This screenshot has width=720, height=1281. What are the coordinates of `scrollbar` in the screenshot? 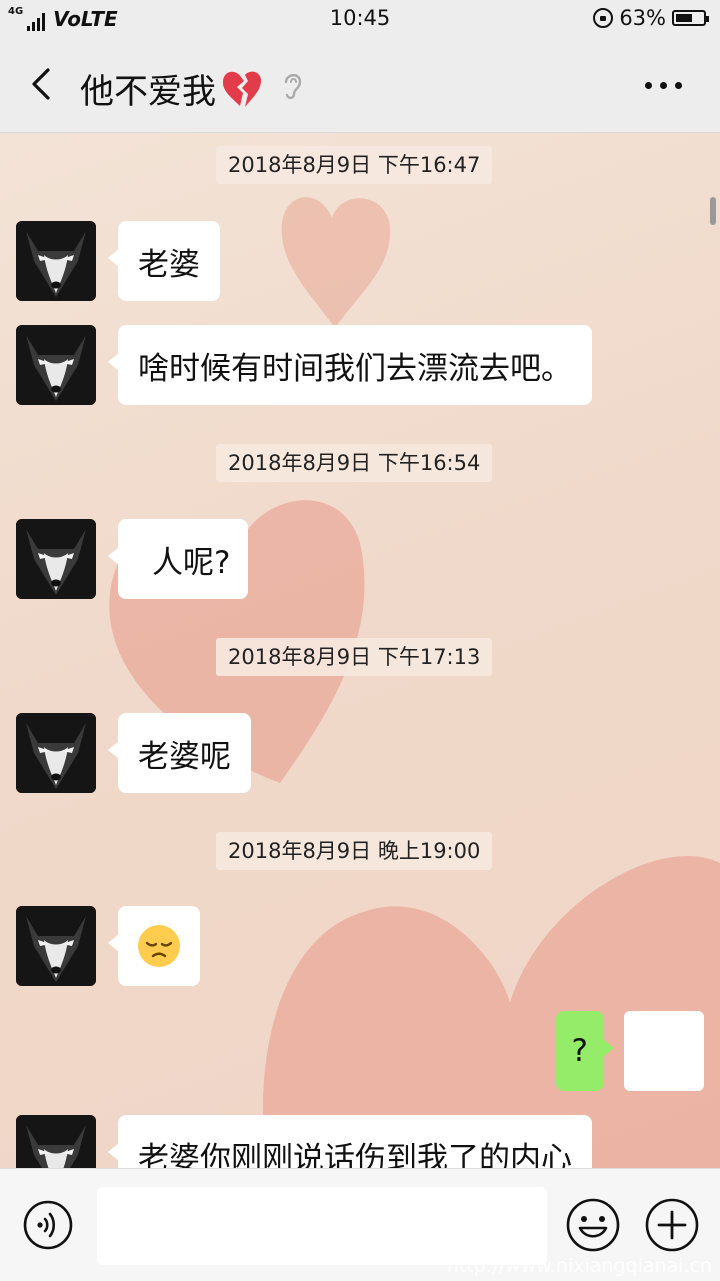 It's located at (713, 211).